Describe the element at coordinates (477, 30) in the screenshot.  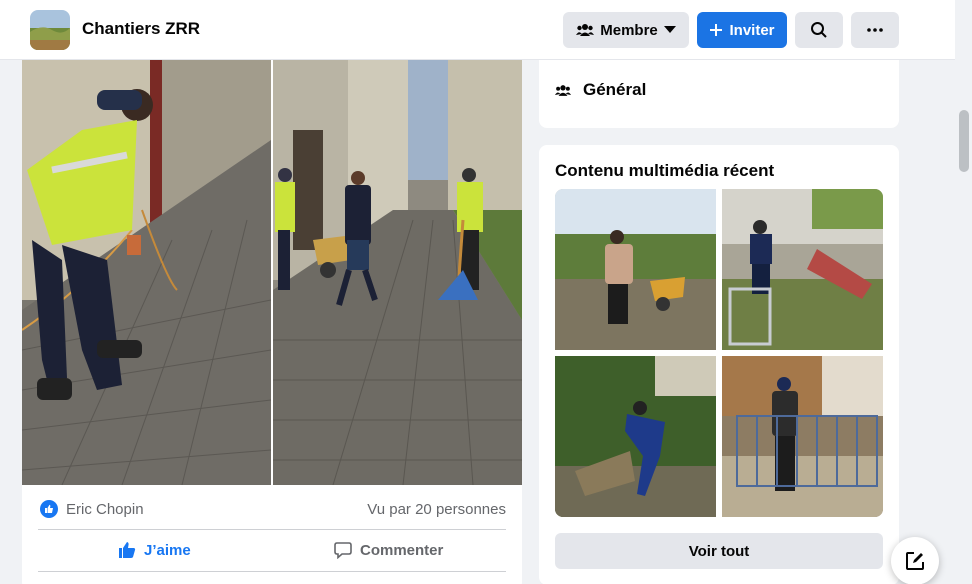
I see `group-header: Chantiers ZRR Membre Inviter` at that location.